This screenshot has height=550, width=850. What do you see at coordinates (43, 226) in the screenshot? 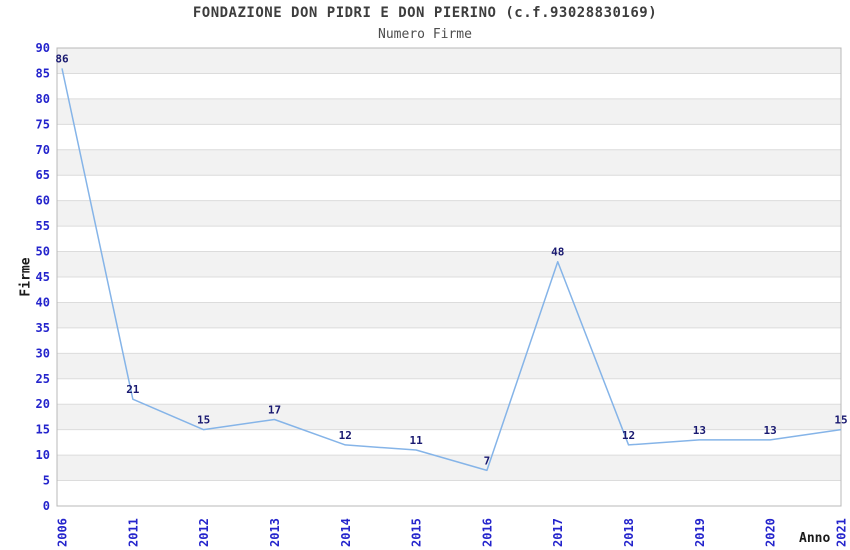
I see `y-axis-tick-label: 55` at bounding box center [43, 226].